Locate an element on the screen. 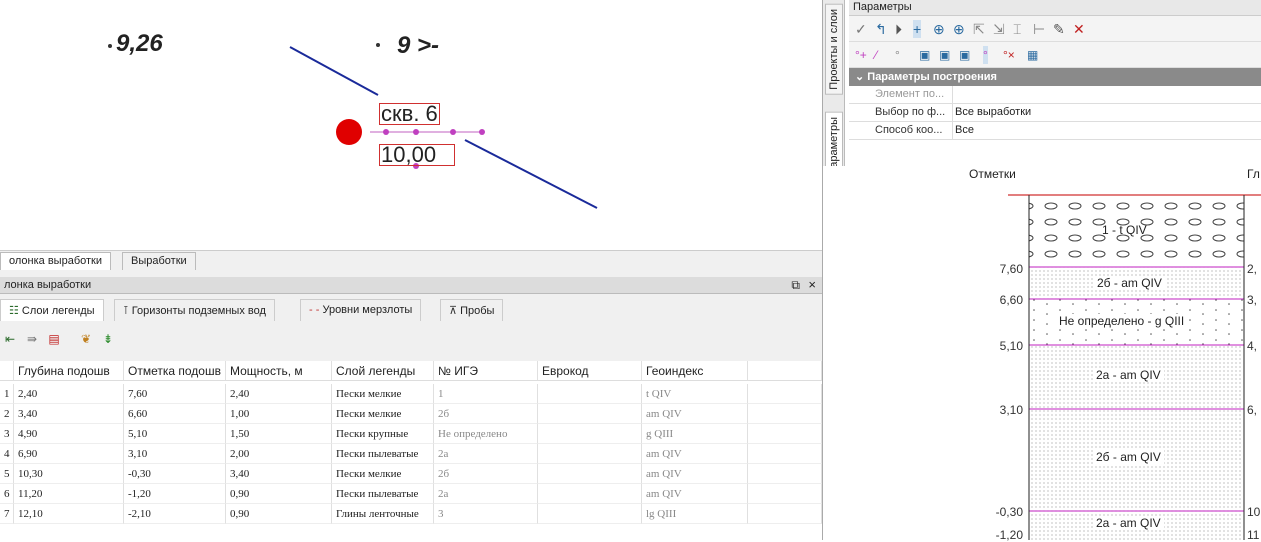 The width and height of the screenshot is (1261, 542). step-icon: ⏵ is located at coordinates (898, 29).